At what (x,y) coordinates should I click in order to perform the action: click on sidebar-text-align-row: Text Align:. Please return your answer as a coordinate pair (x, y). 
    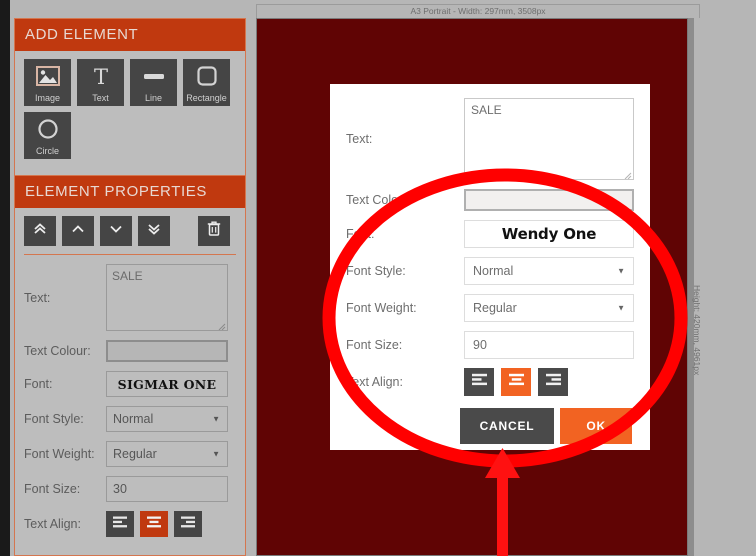
    Looking at the image, I should click on (130, 524).